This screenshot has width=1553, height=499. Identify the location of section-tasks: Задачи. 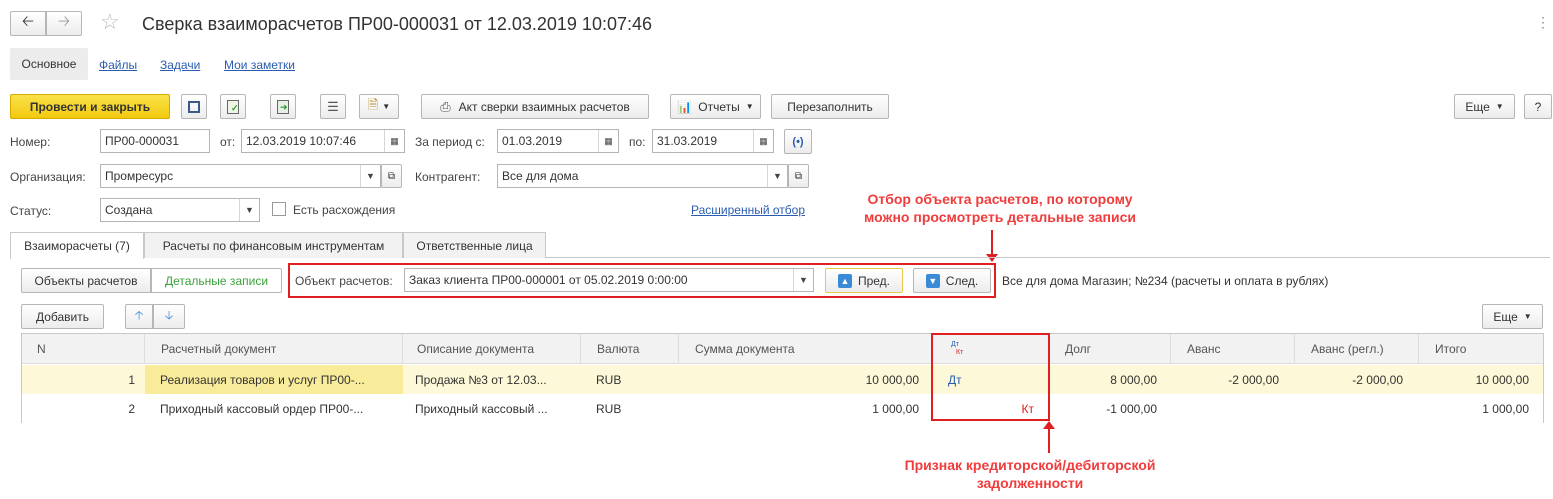
(180, 65).